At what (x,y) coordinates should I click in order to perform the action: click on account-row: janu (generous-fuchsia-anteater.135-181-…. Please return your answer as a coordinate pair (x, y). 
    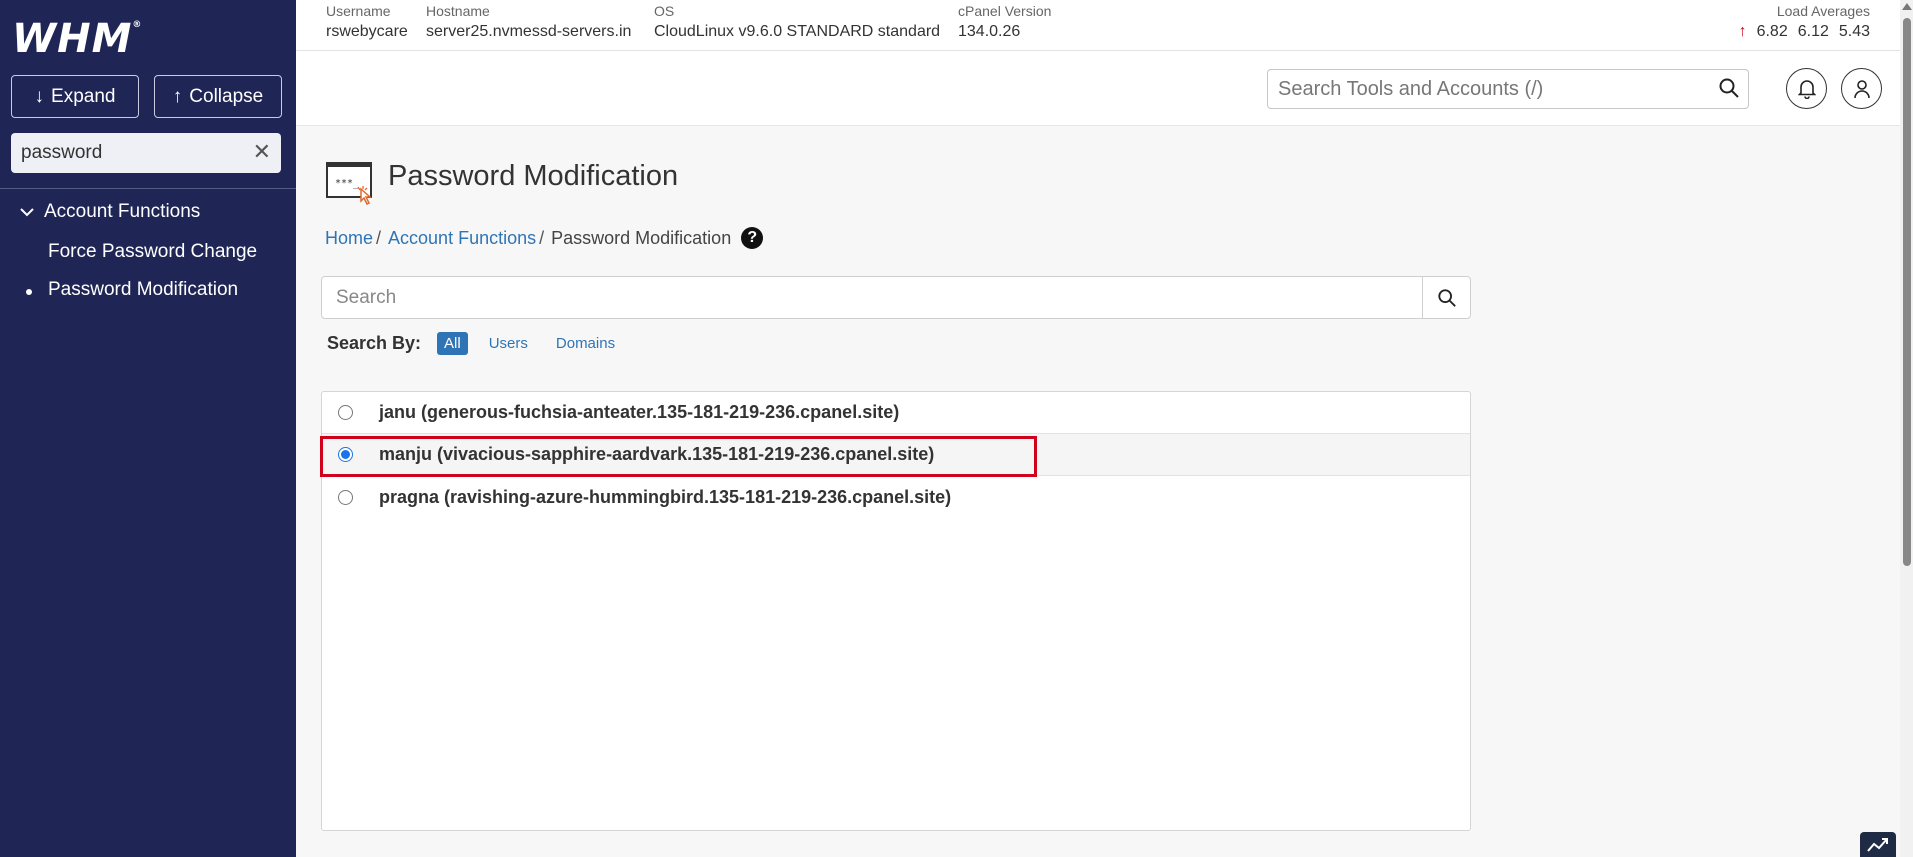
    Looking at the image, I should click on (896, 413).